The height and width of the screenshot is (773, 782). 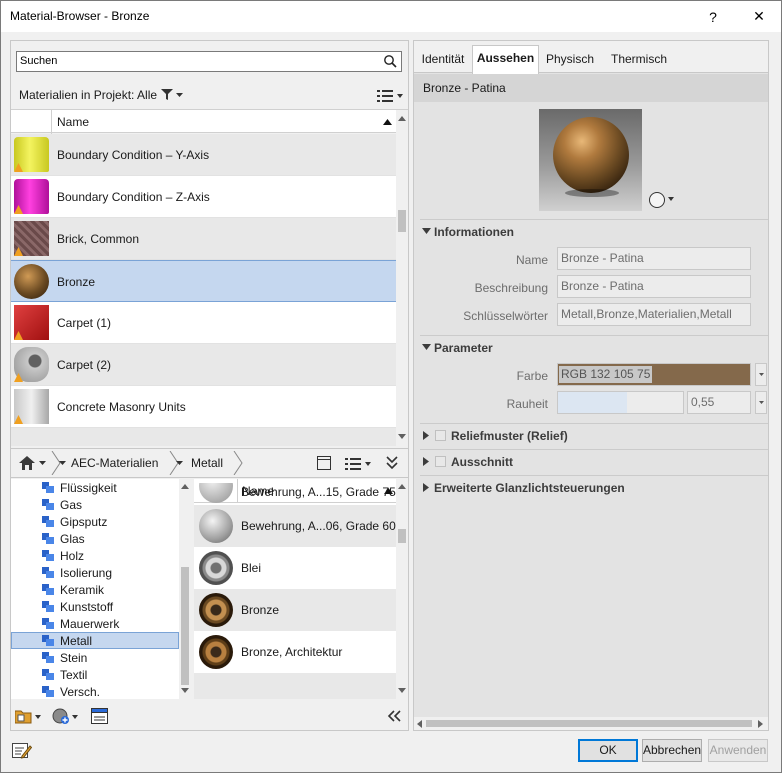 I want to click on list-item: Bronze, Architektur, so click(x=295, y=652).